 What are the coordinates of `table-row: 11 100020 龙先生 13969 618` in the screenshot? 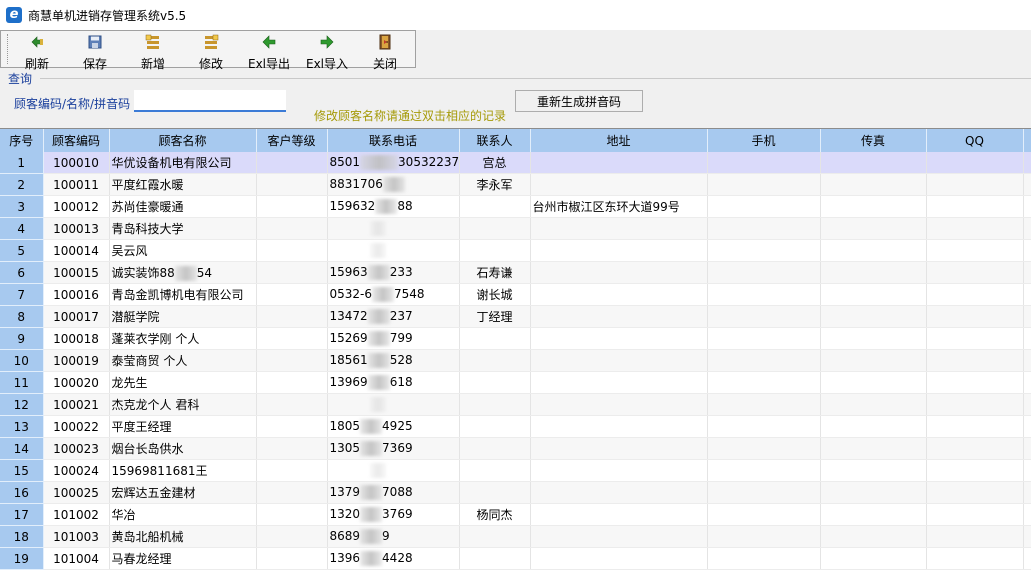 It's located at (515, 382).